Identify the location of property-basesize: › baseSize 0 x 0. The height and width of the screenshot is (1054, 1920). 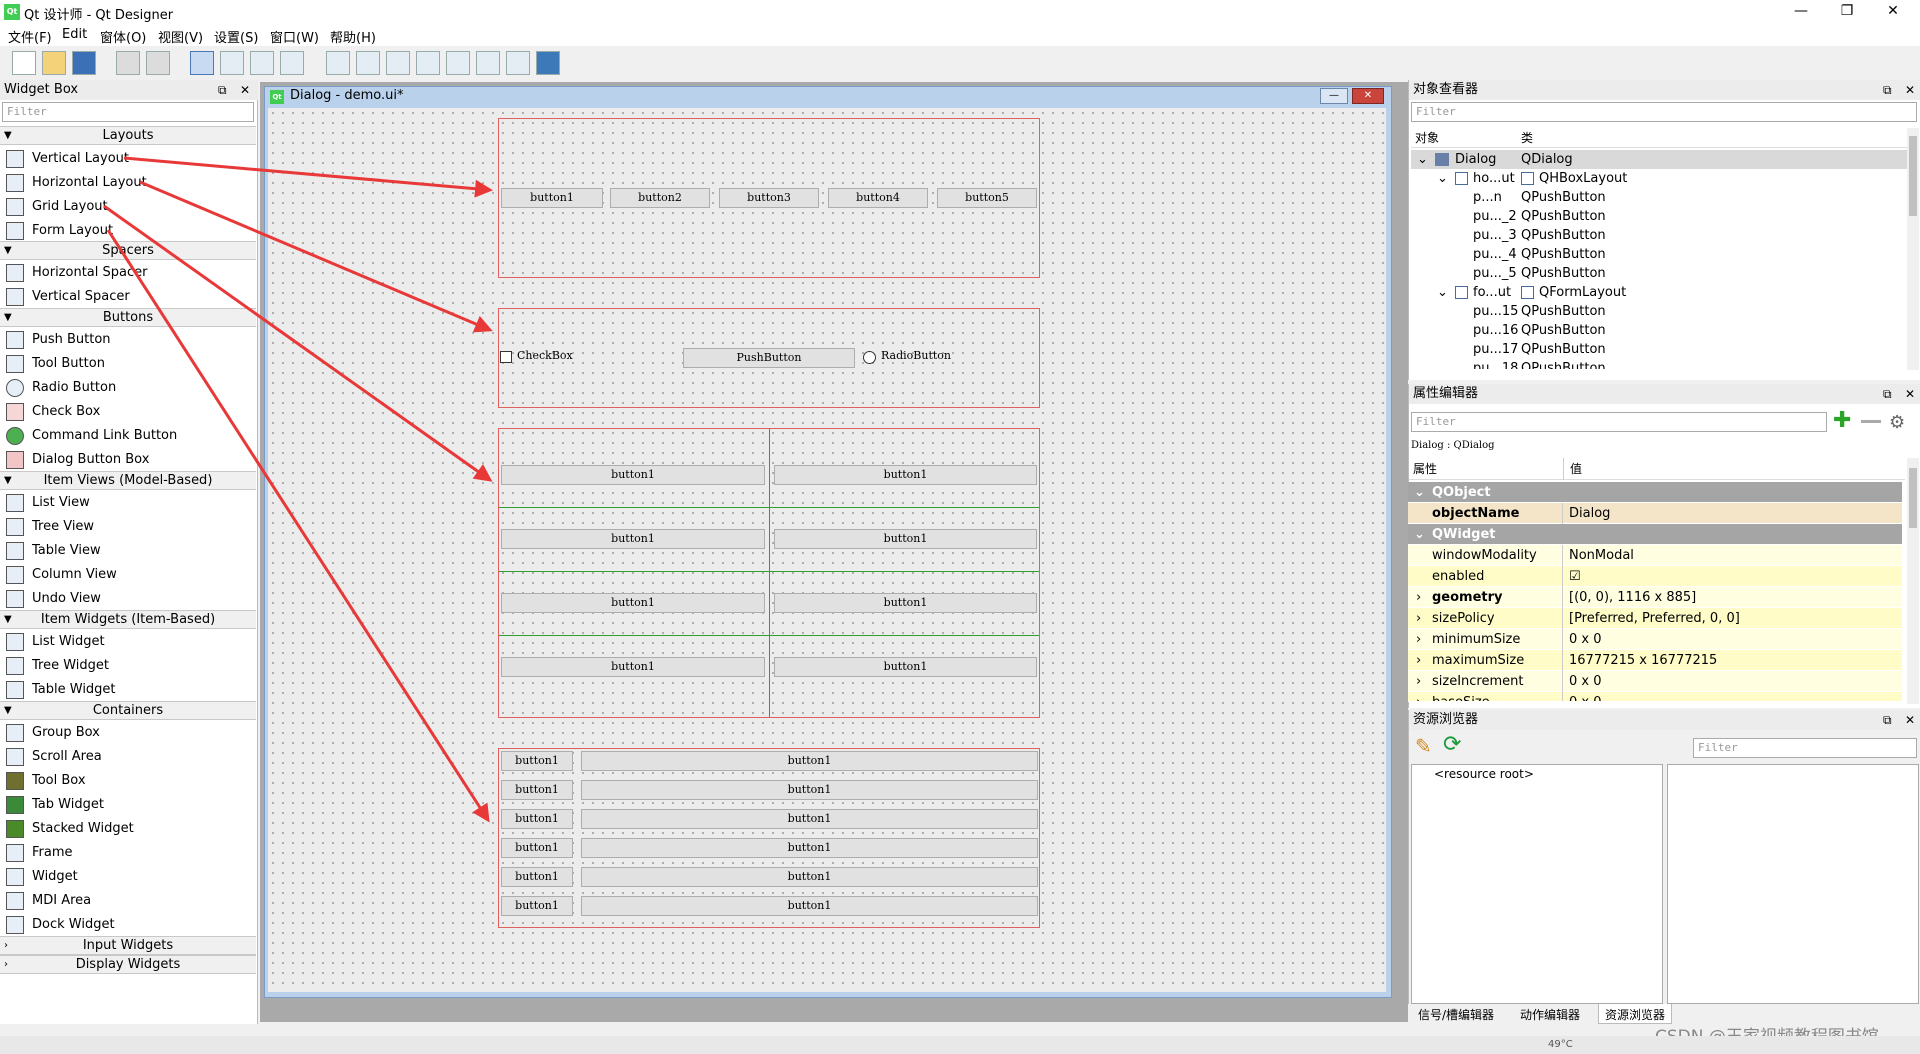
(1655, 697).